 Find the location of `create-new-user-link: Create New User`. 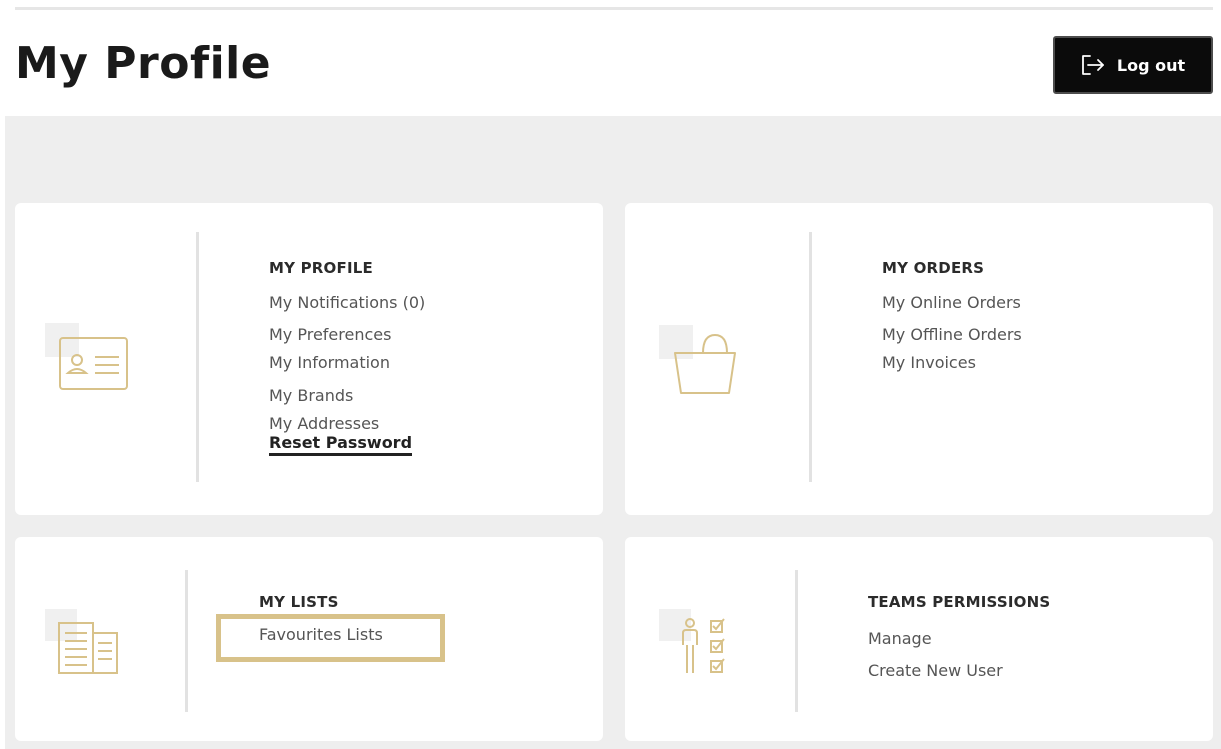

create-new-user-link: Create New User is located at coordinates (959, 670).